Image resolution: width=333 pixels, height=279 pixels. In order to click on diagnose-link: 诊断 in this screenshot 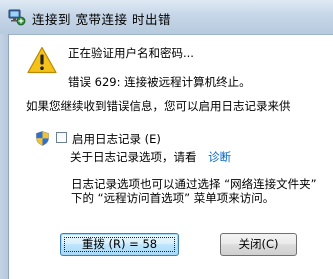, I will do `click(219, 157)`.